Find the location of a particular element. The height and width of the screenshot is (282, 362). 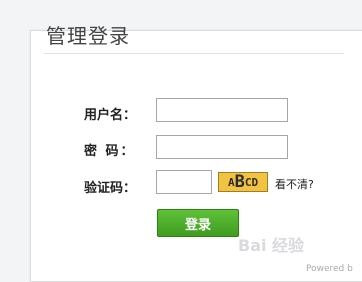

password-label: 密 码： is located at coordinates (110, 151).